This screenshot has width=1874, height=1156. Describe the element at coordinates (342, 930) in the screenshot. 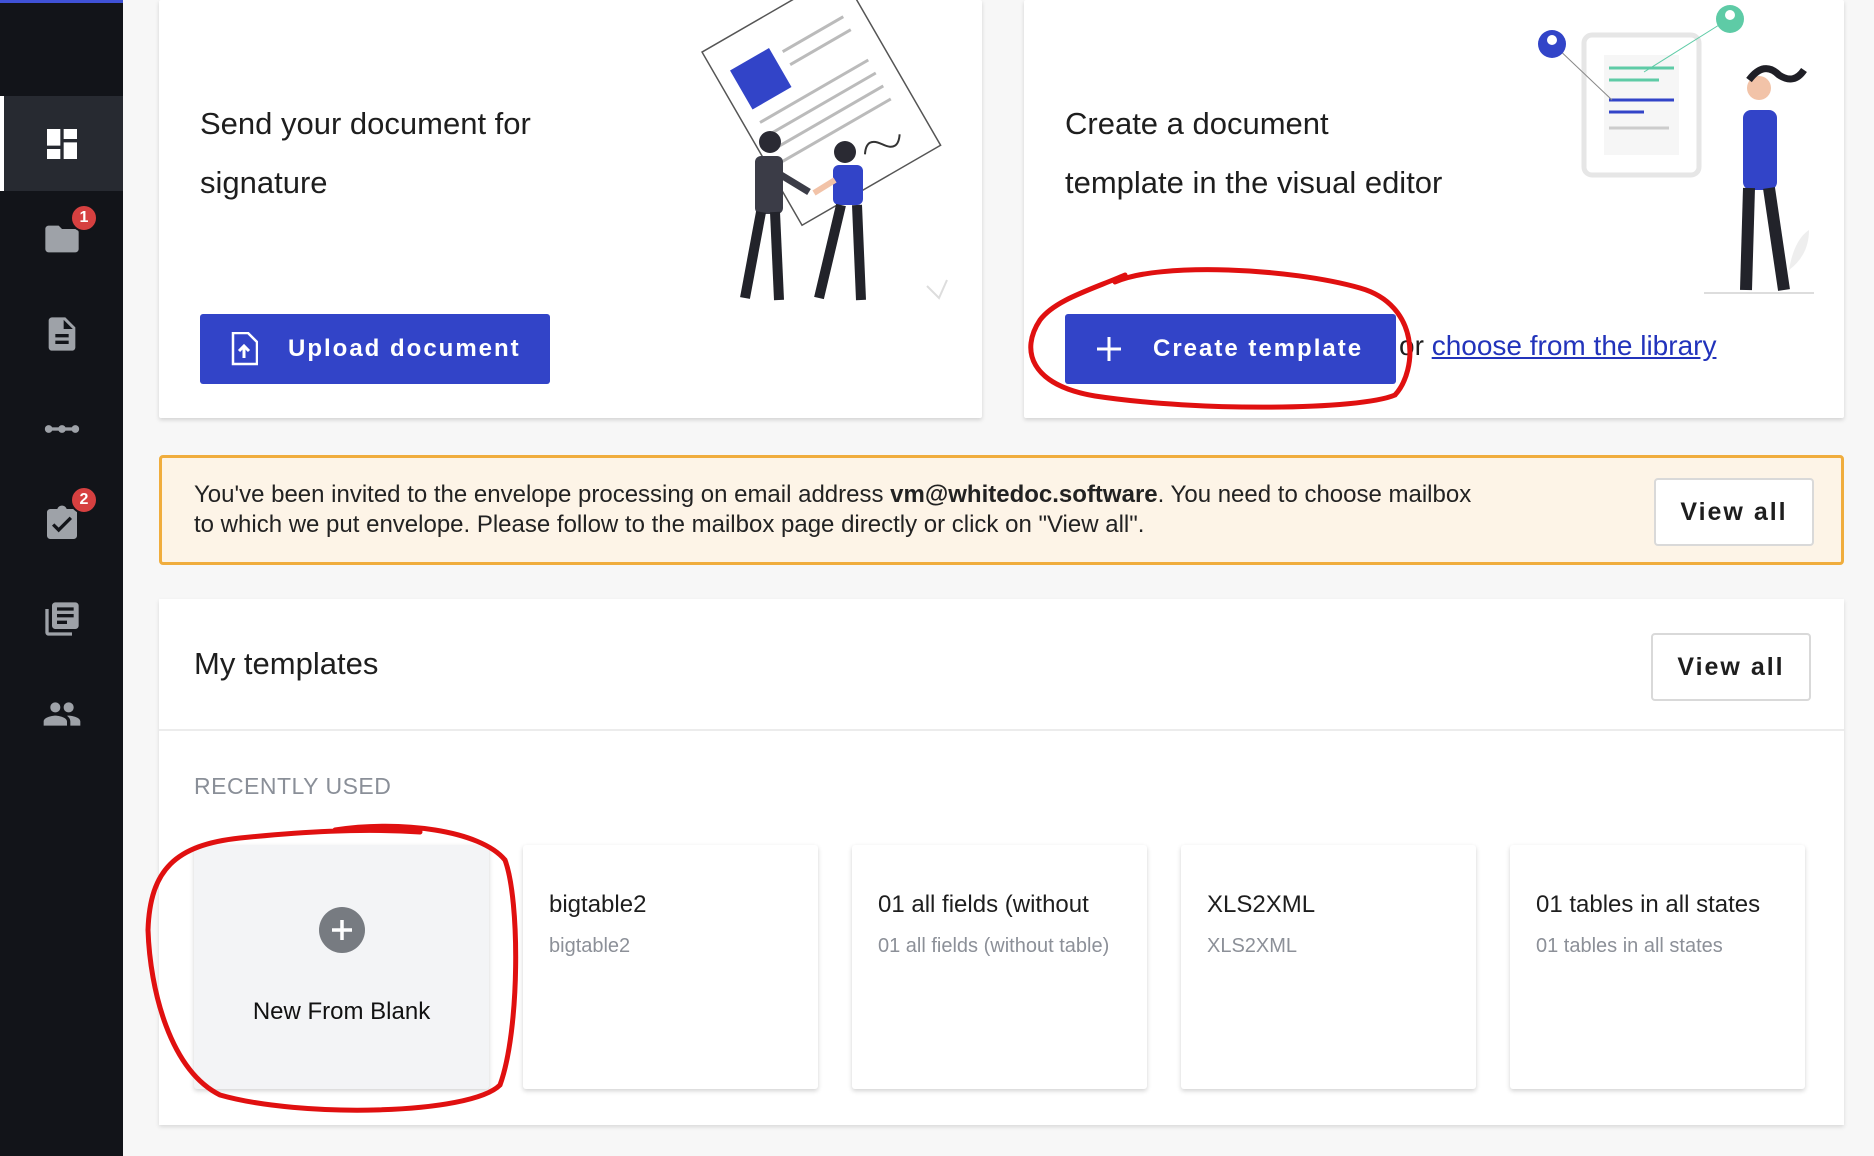

I see `add-circle-icon` at that location.